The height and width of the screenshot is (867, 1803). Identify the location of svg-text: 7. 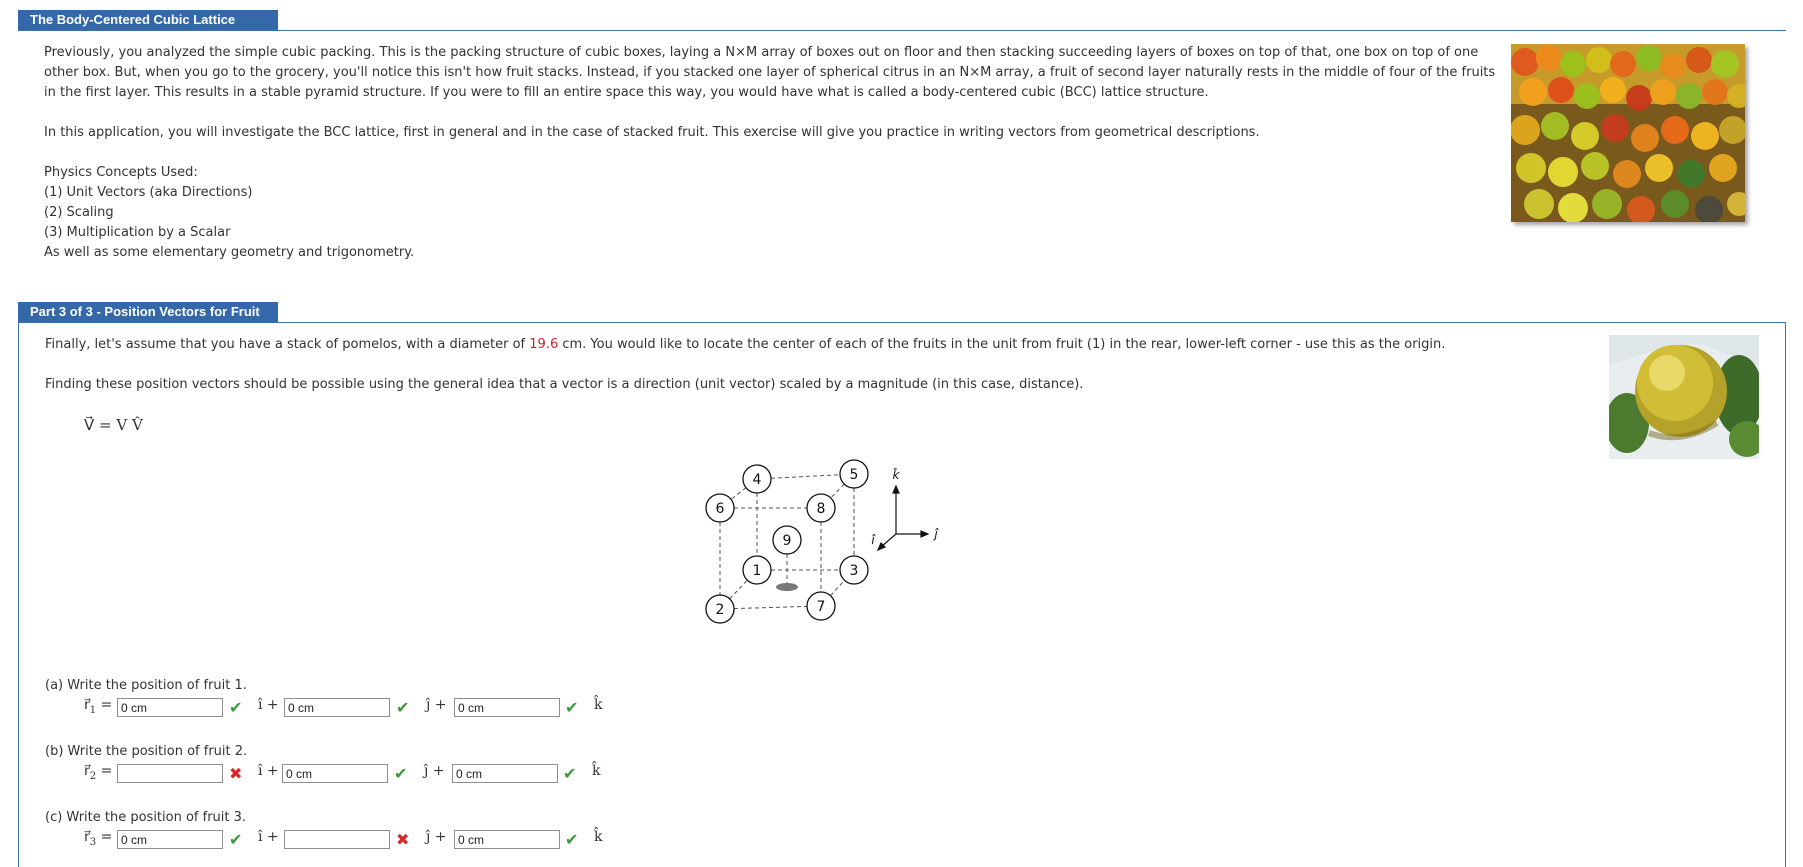
(821, 607).